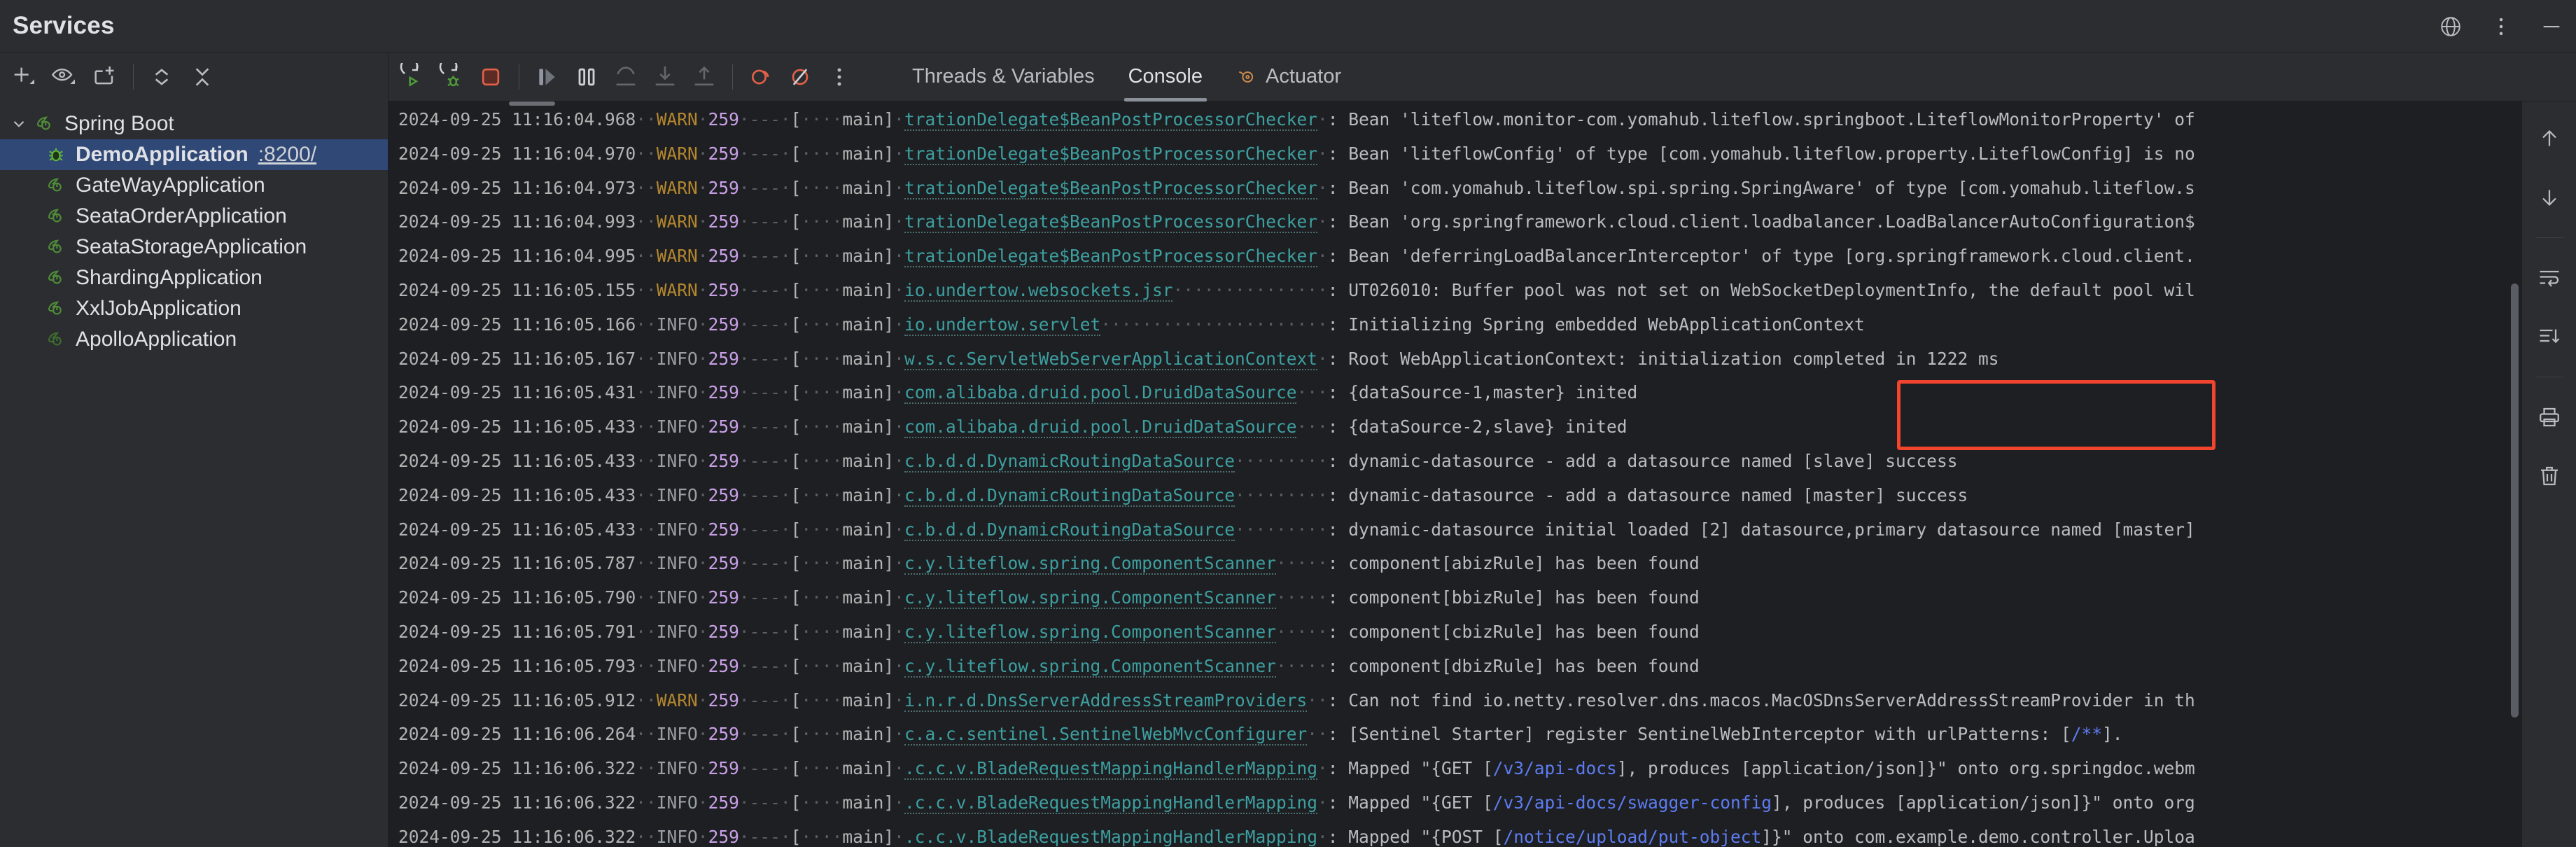 The image size is (2576, 847). Describe the element at coordinates (547, 77) in the screenshot. I see `resume-icon` at that location.